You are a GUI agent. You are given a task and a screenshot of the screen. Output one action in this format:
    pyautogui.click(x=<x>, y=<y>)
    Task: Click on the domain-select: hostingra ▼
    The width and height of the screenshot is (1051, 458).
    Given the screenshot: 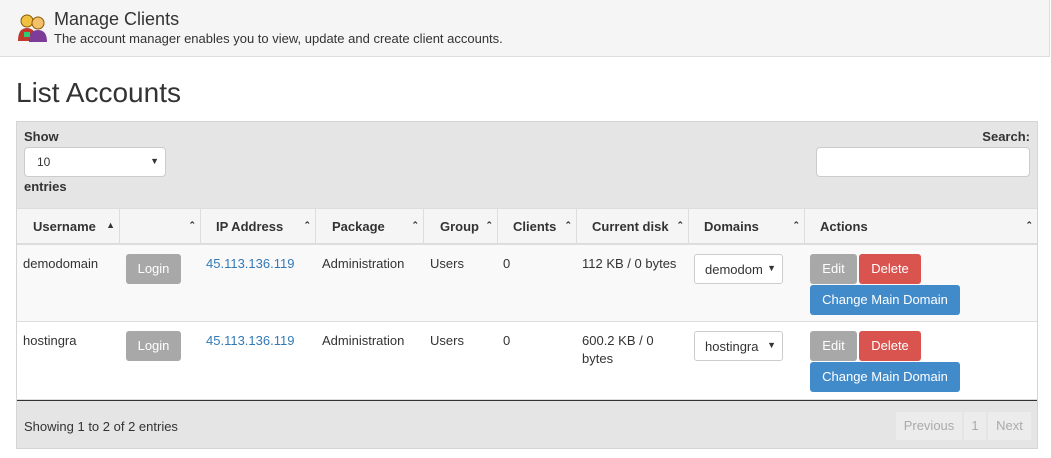 What is the action you would take?
    pyautogui.click(x=738, y=346)
    